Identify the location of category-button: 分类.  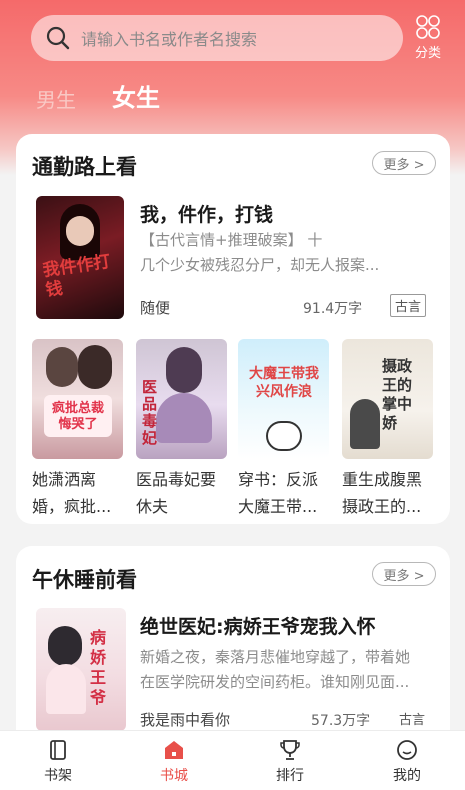
(428, 38).